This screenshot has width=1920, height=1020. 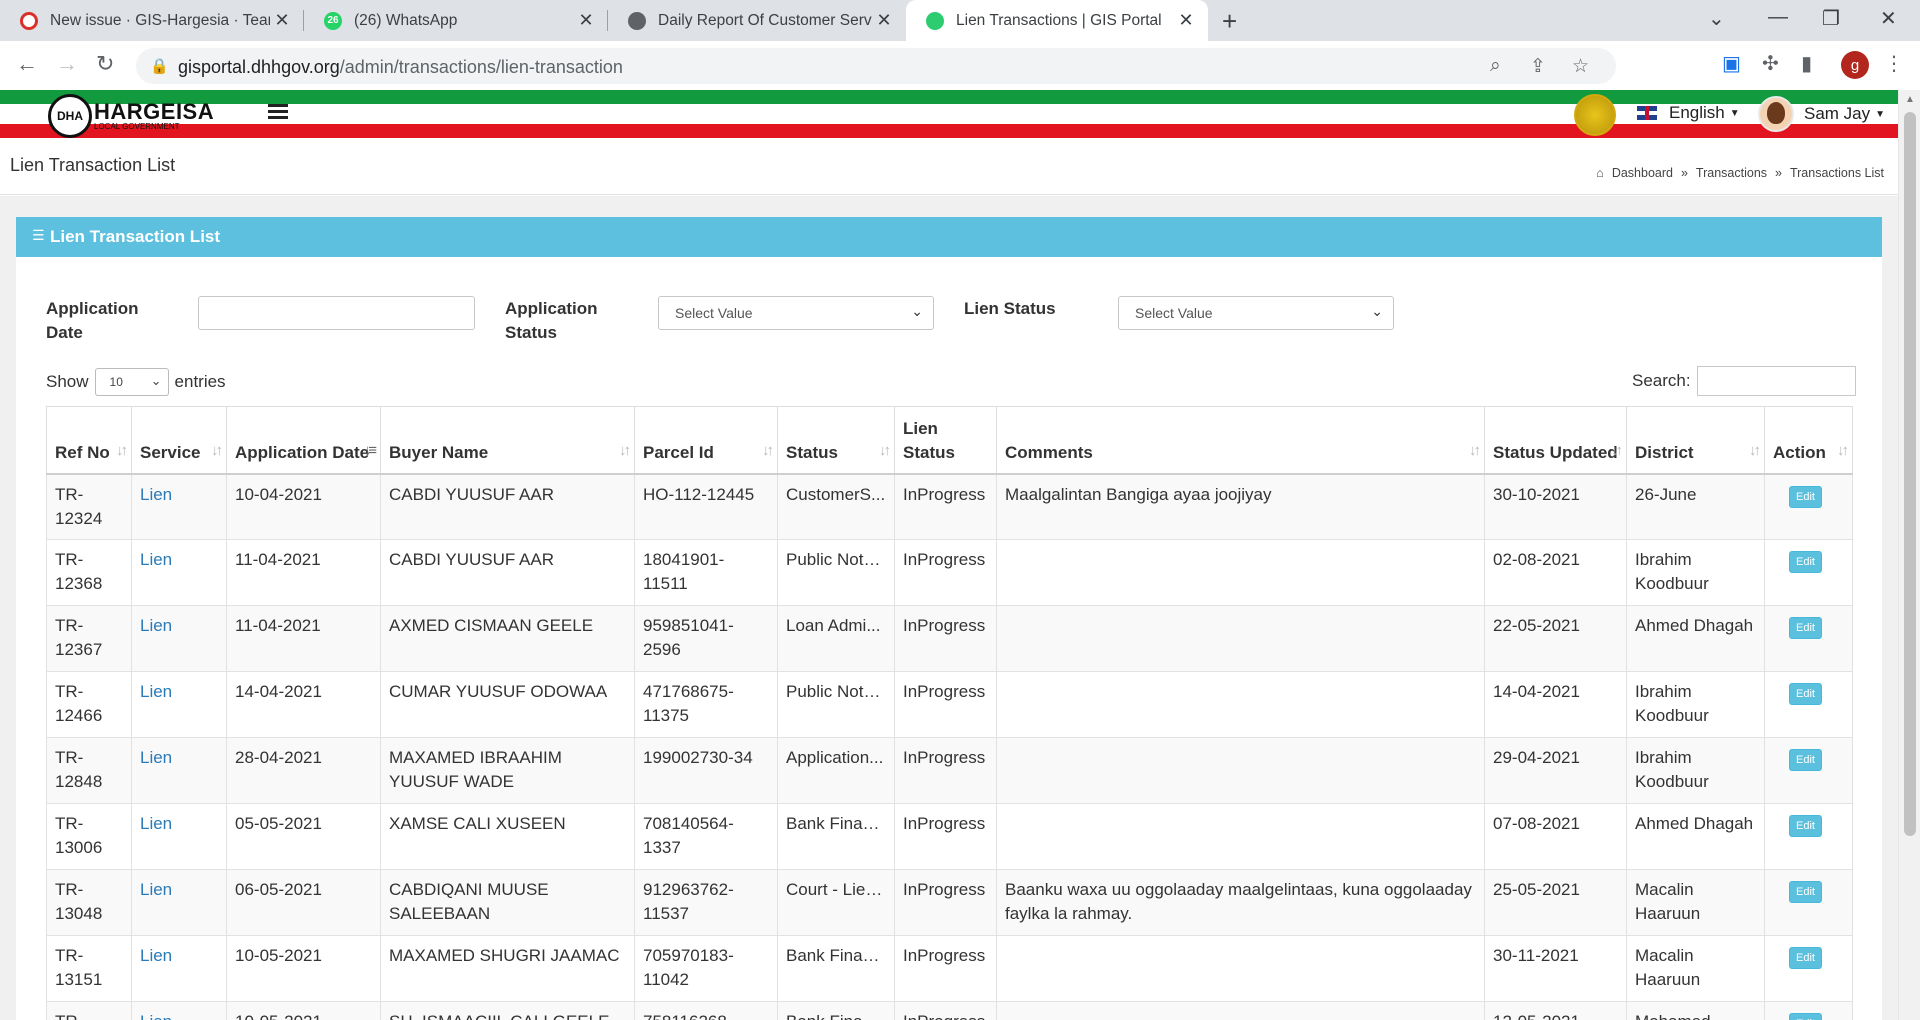 What do you see at coordinates (79, 901) in the screenshot?
I see `cell-ref-no-text: TR-13048` at bounding box center [79, 901].